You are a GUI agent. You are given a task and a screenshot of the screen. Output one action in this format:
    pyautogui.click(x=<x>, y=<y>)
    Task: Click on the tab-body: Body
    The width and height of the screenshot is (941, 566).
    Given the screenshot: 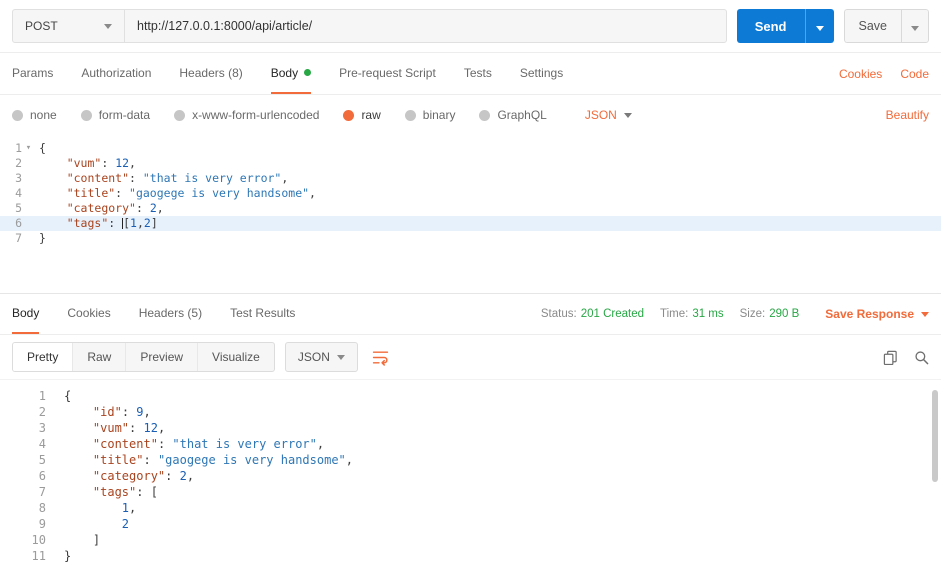 What is the action you would take?
    pyautogui.click(x=291, y=73)
    